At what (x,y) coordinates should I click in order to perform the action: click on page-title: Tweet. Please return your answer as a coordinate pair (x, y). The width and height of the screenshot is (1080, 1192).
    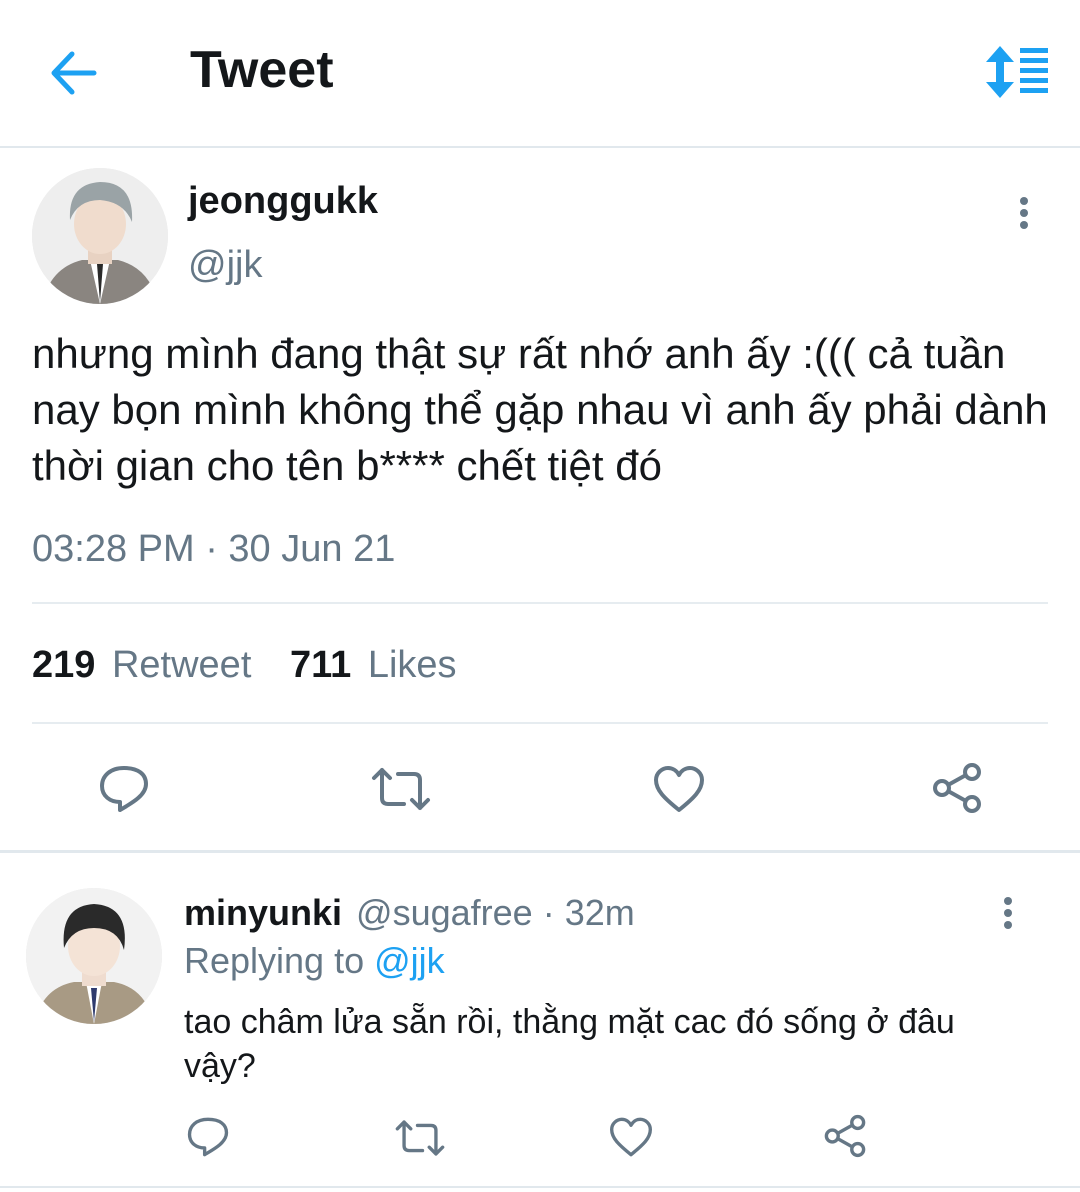
    Looking at the image, I should click on (262, 70).